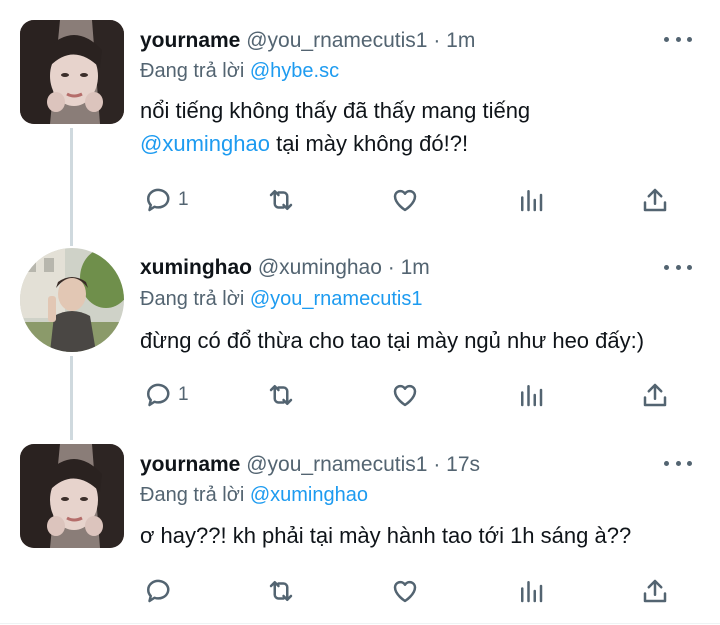  Describe the element at coordinates (320, 267) in the screenshot. I see `user-handle: @xuminghao` at that location.